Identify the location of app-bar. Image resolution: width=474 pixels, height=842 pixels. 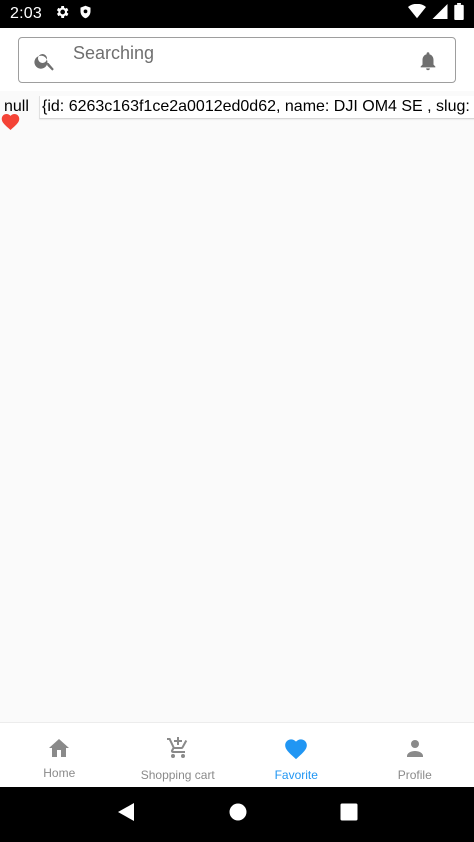
(237, 59).